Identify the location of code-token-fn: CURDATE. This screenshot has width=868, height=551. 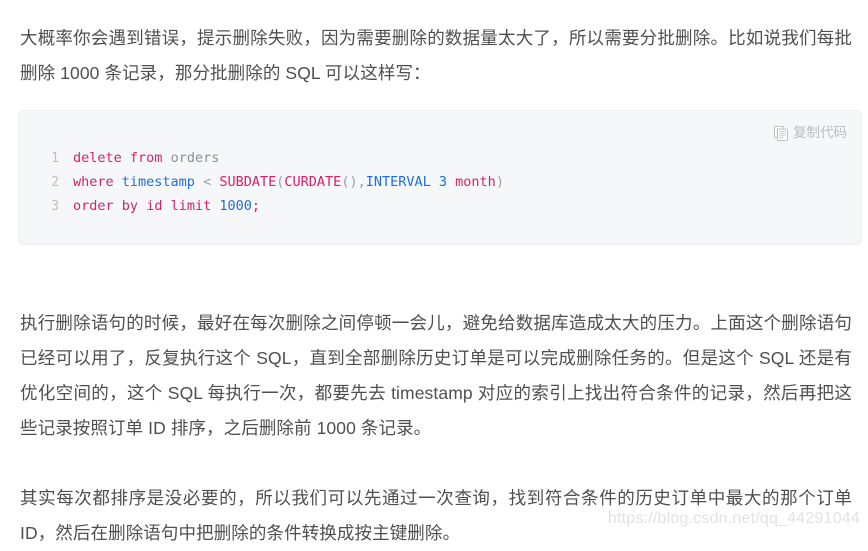
(313, 182).